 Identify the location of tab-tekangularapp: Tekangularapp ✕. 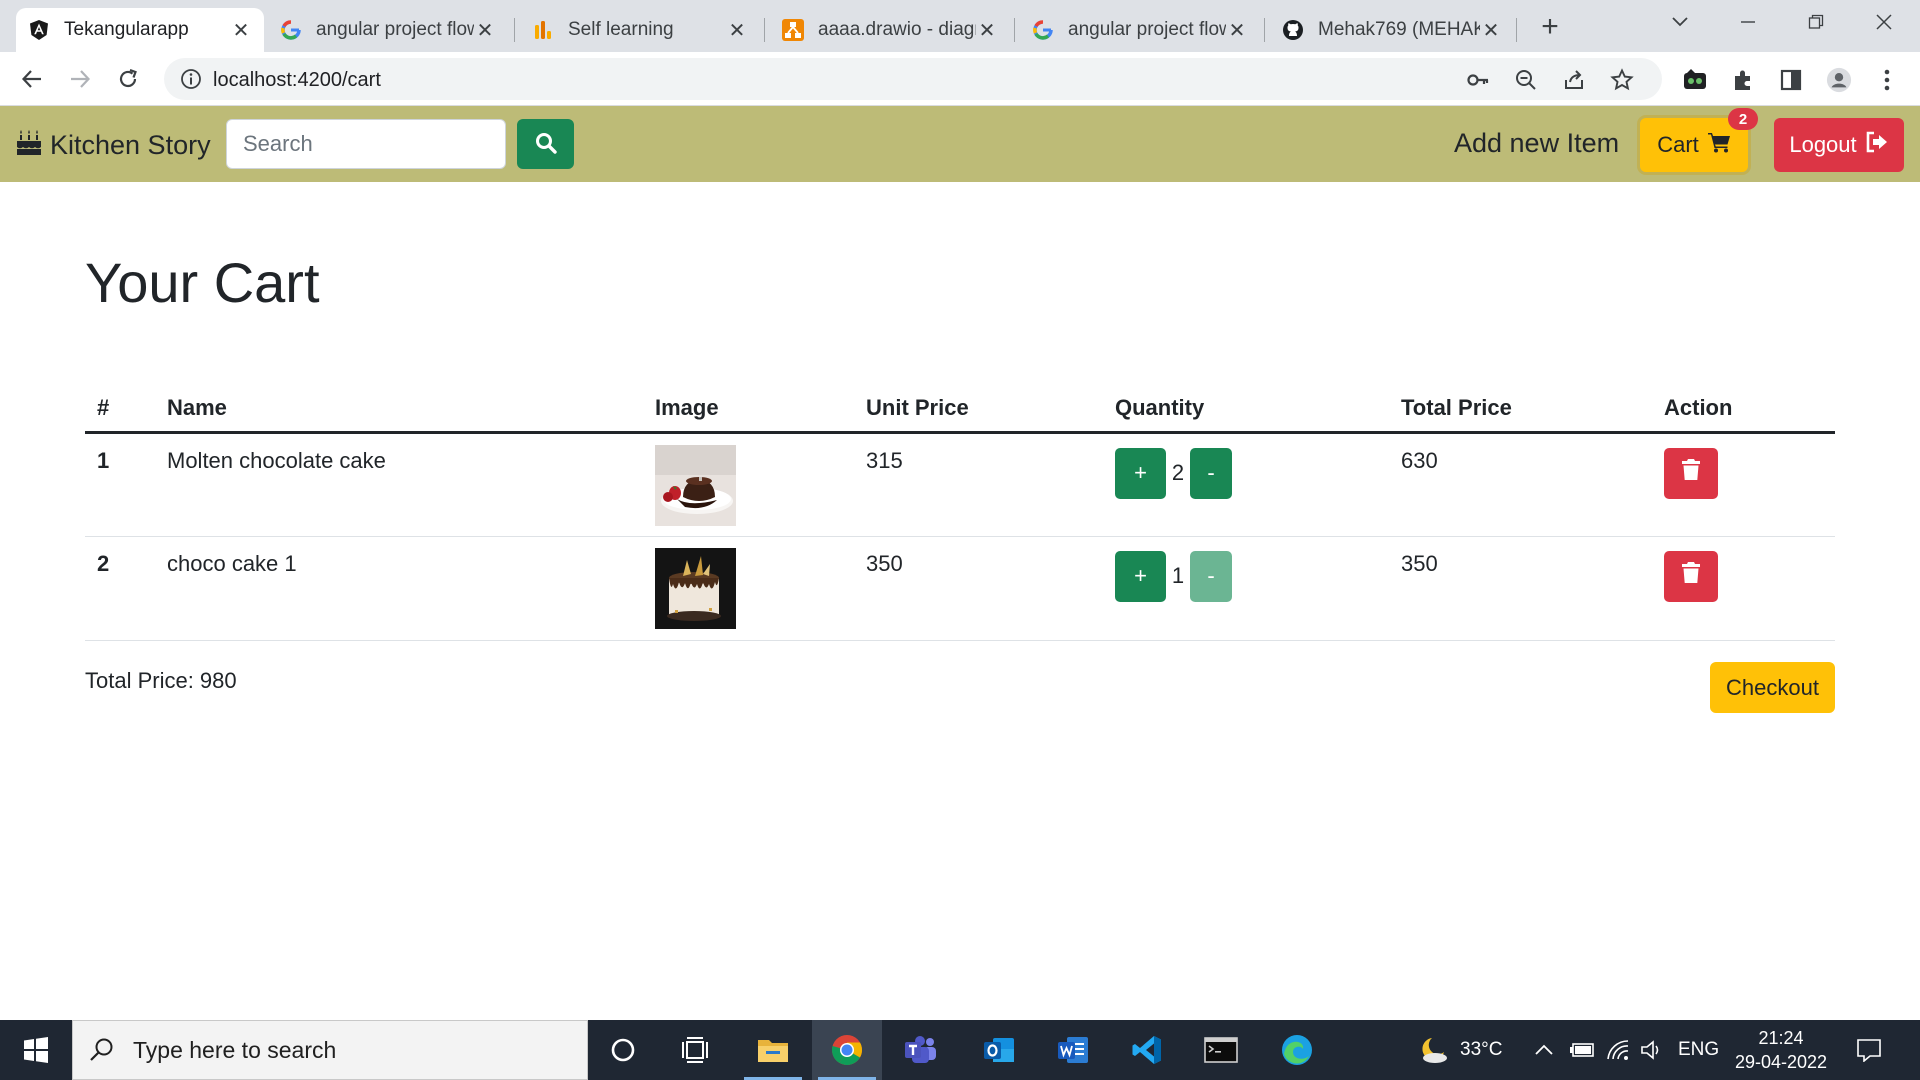
(140, 30).